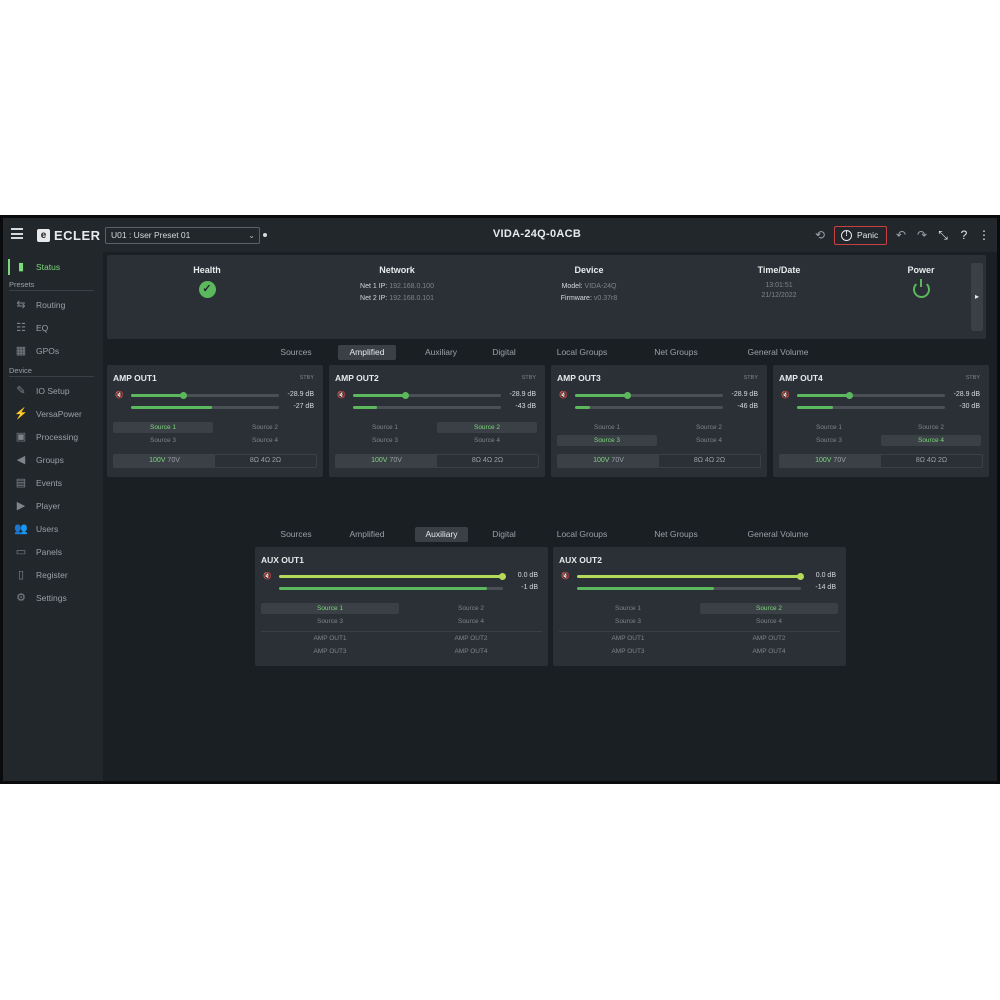 Image resolution: width=1000 pixels, height=1000 pixels. Describe the element at coordinates (53, 598) in the screenshot. I see `sidebar-item-settings: ⚙ Settings` at that location.